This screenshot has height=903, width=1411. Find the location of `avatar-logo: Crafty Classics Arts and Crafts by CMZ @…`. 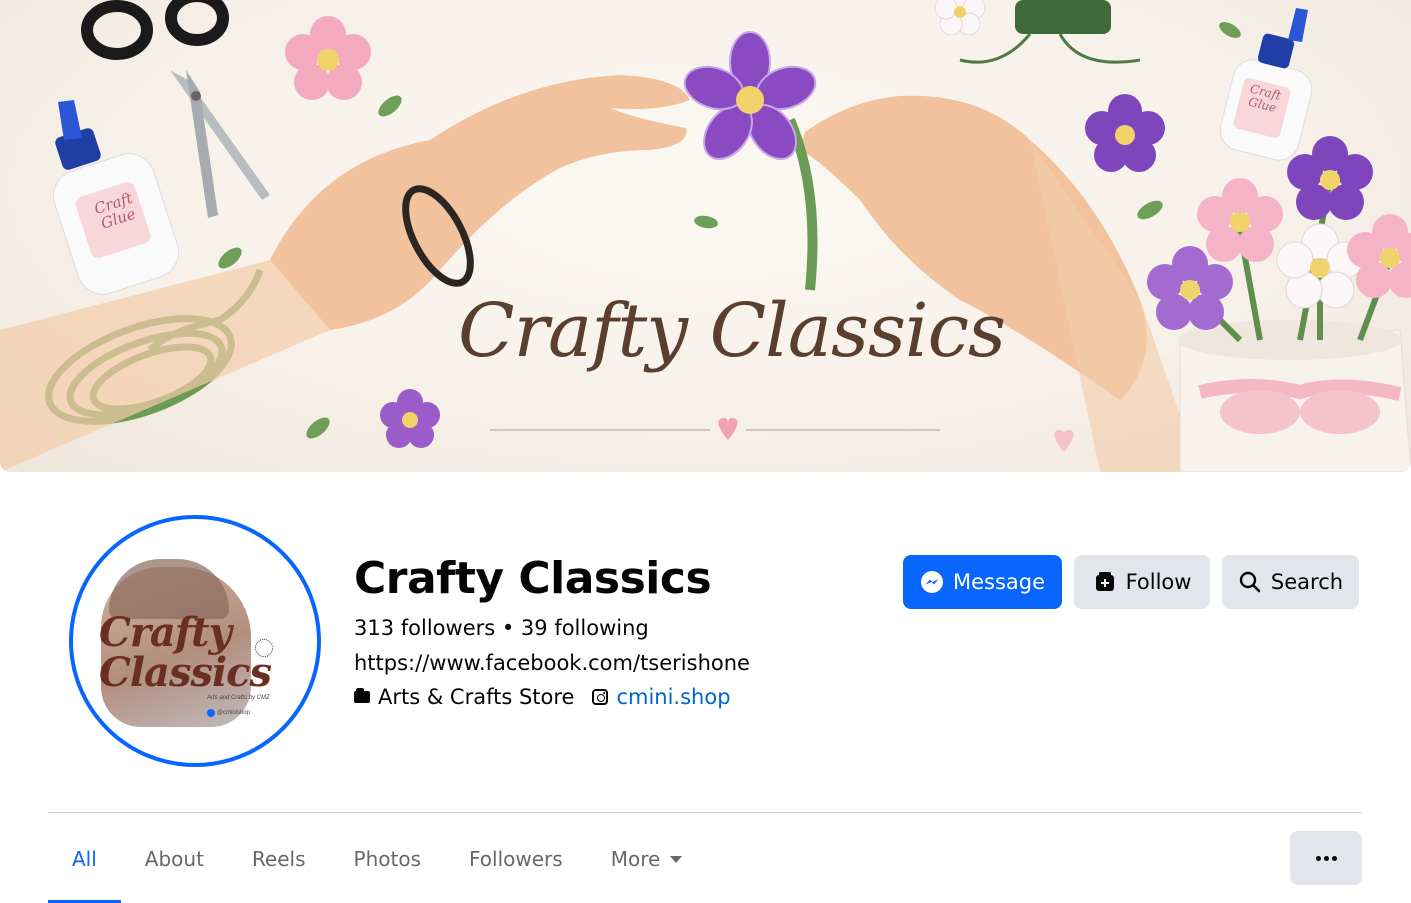

avatar-logo: Crafty Classics Arts and Crafts by CMZ @… is located at coordinates (195, 641).